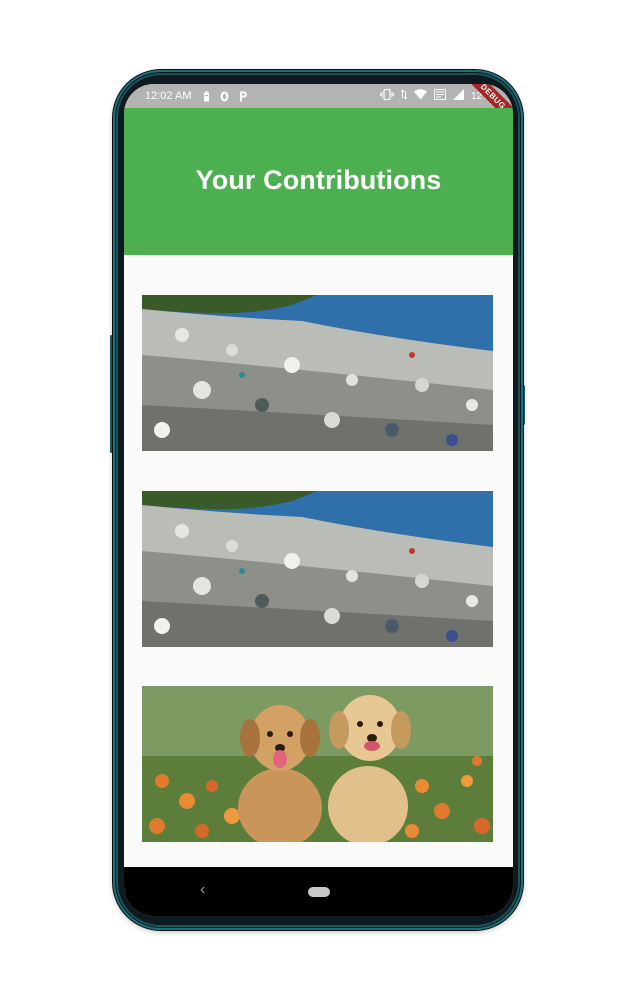 The height and width of the screenshot is (1000, 637). Describe the element at coordinates (404, 96) in the screenshot. I see `data-arrows-icon` at that location.